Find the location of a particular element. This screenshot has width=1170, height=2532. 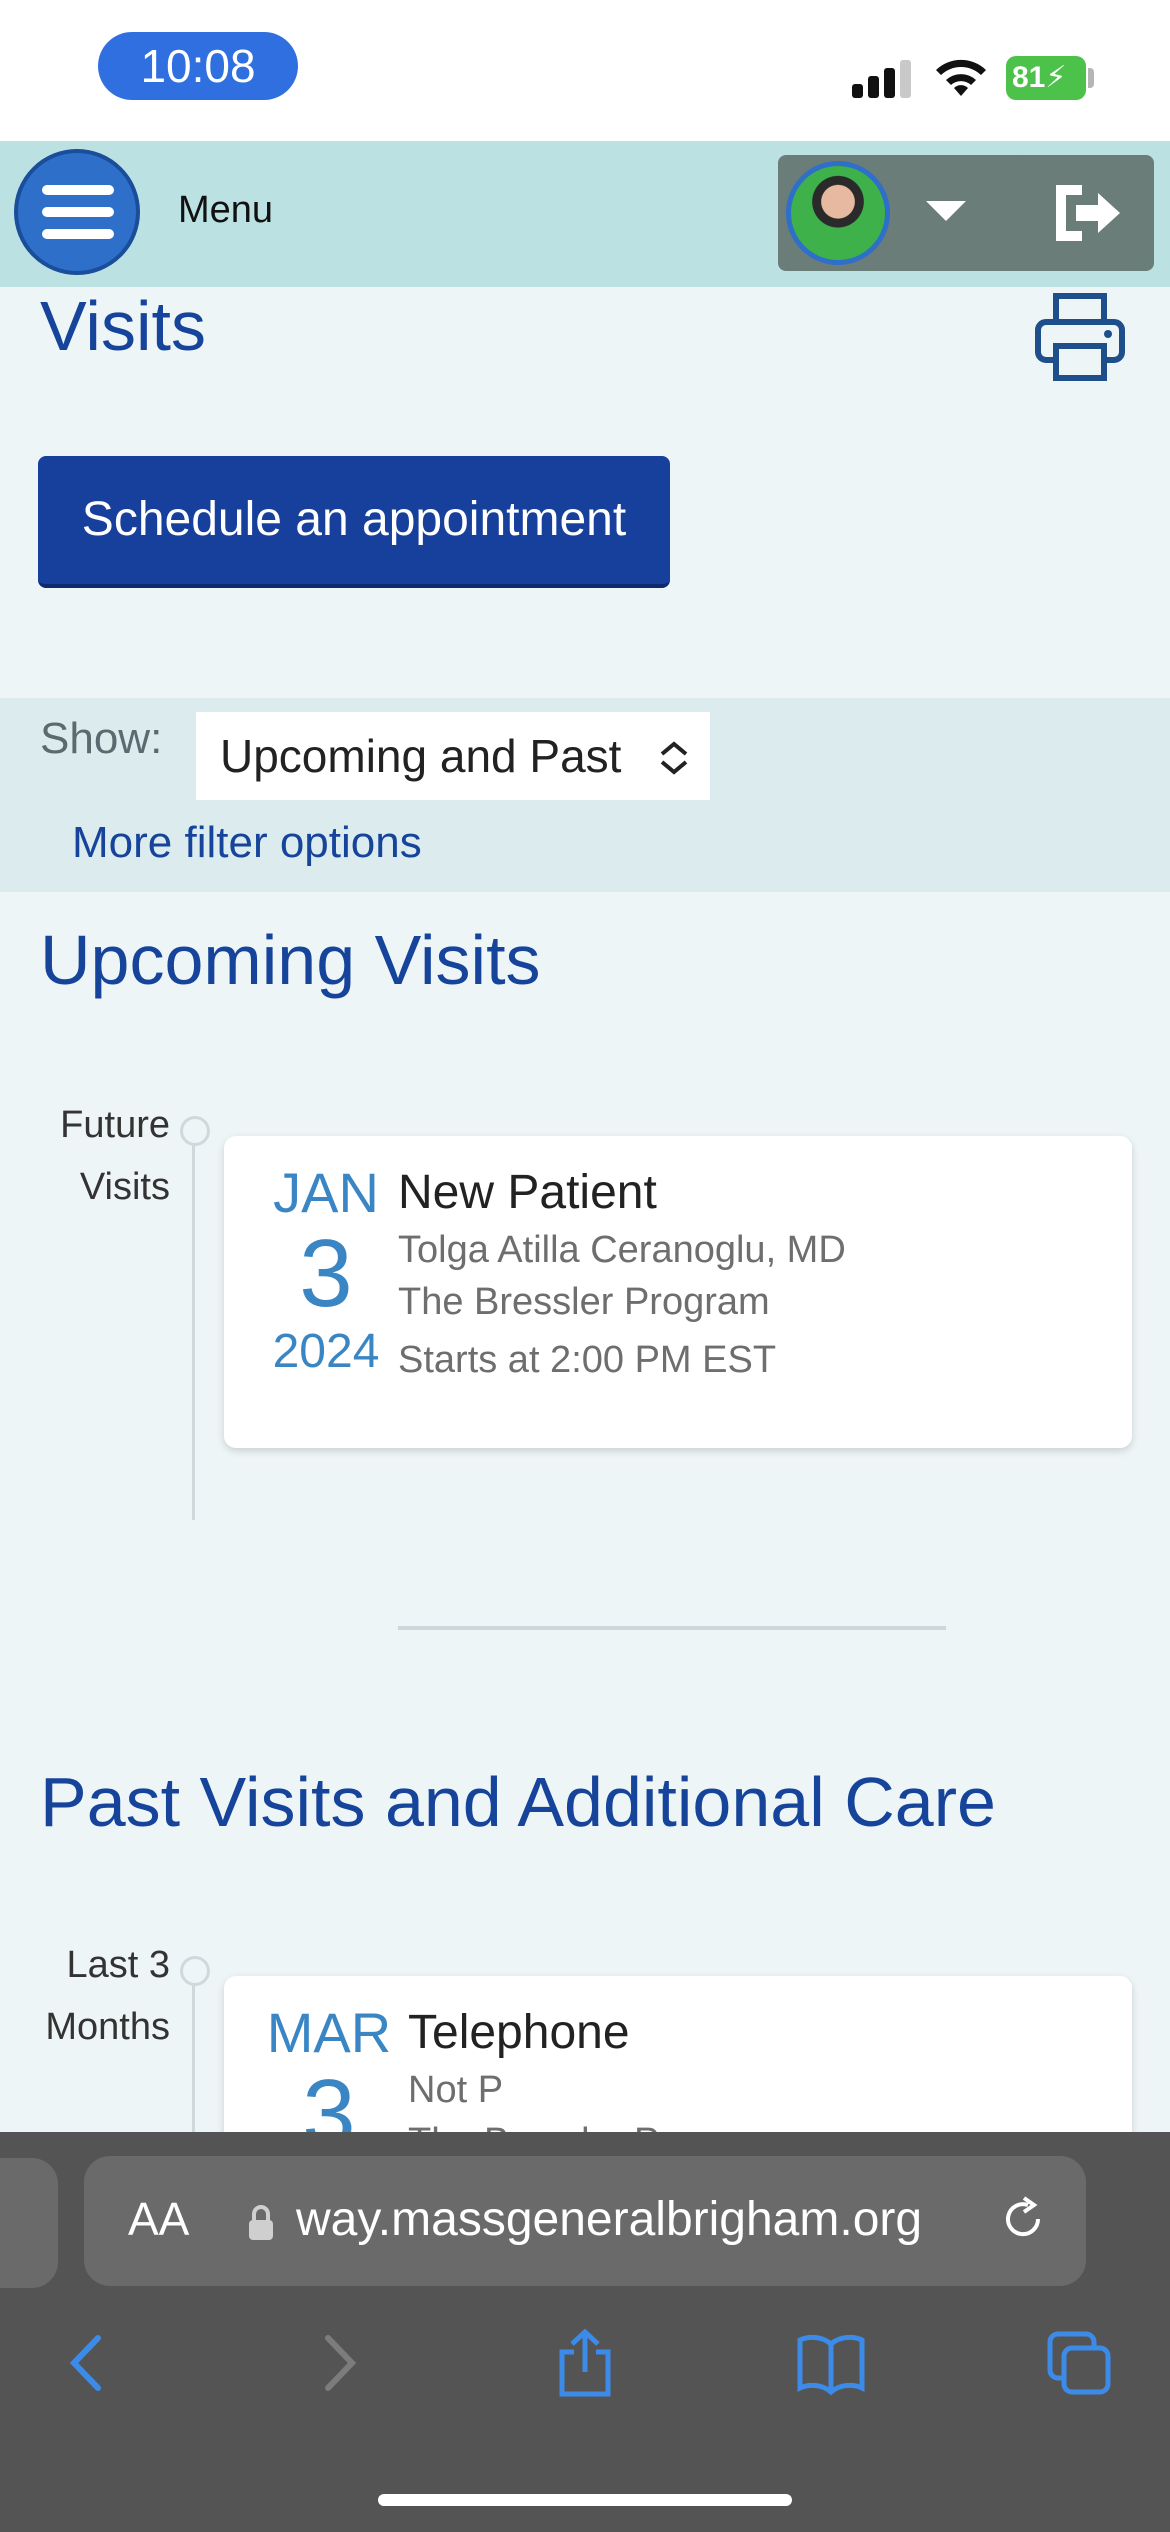

text-size-label: AA is located at coordinates (159, 2219).